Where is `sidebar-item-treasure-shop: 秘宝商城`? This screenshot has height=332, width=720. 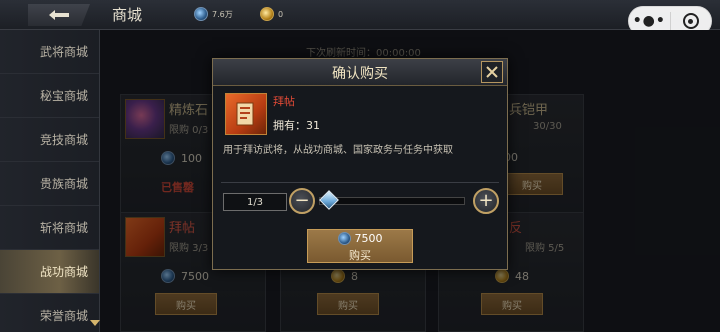
sidebar-item-treasure-shop: 秘宝商城 is located at coordinates (49, 96).